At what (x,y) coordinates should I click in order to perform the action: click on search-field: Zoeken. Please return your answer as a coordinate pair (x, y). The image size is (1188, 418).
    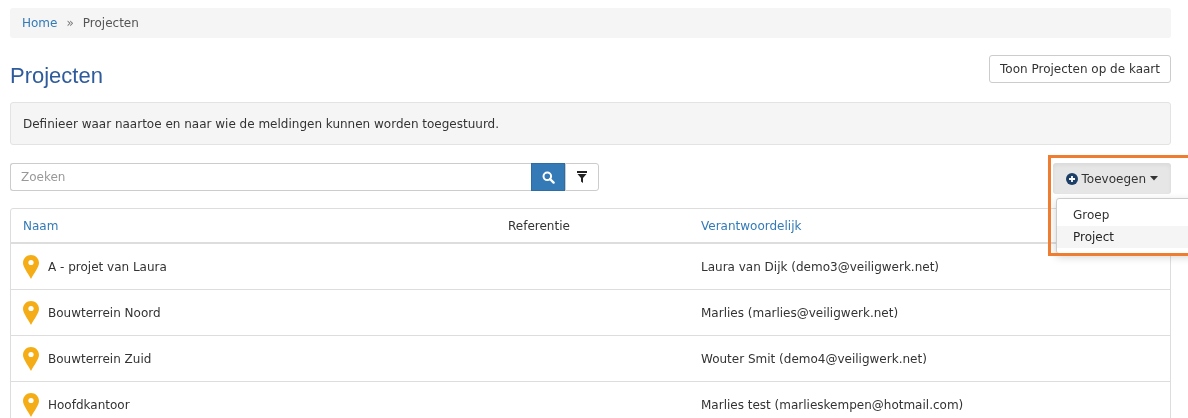
    Looking at the image, I should click on (270, 177).